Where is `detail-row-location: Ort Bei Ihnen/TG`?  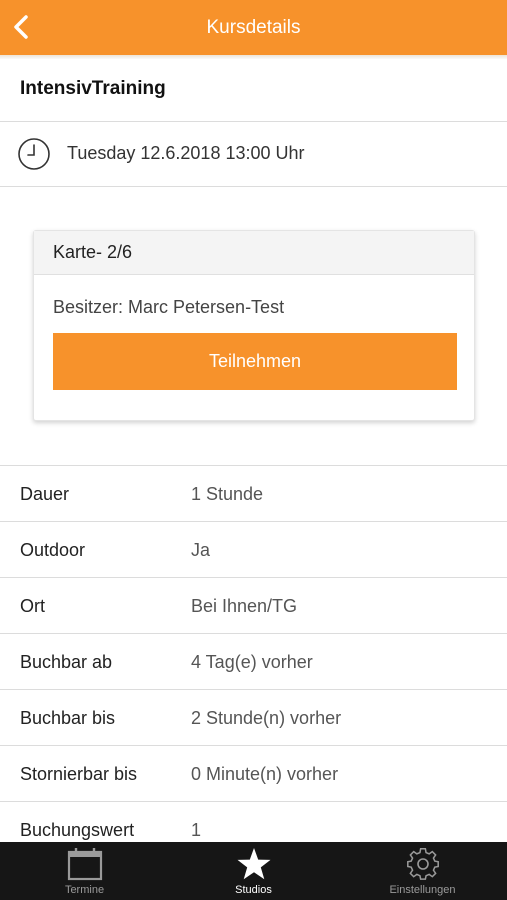 detail-row-location: Ort Bei Ihnen/TG is located at coordinates (253, 606).